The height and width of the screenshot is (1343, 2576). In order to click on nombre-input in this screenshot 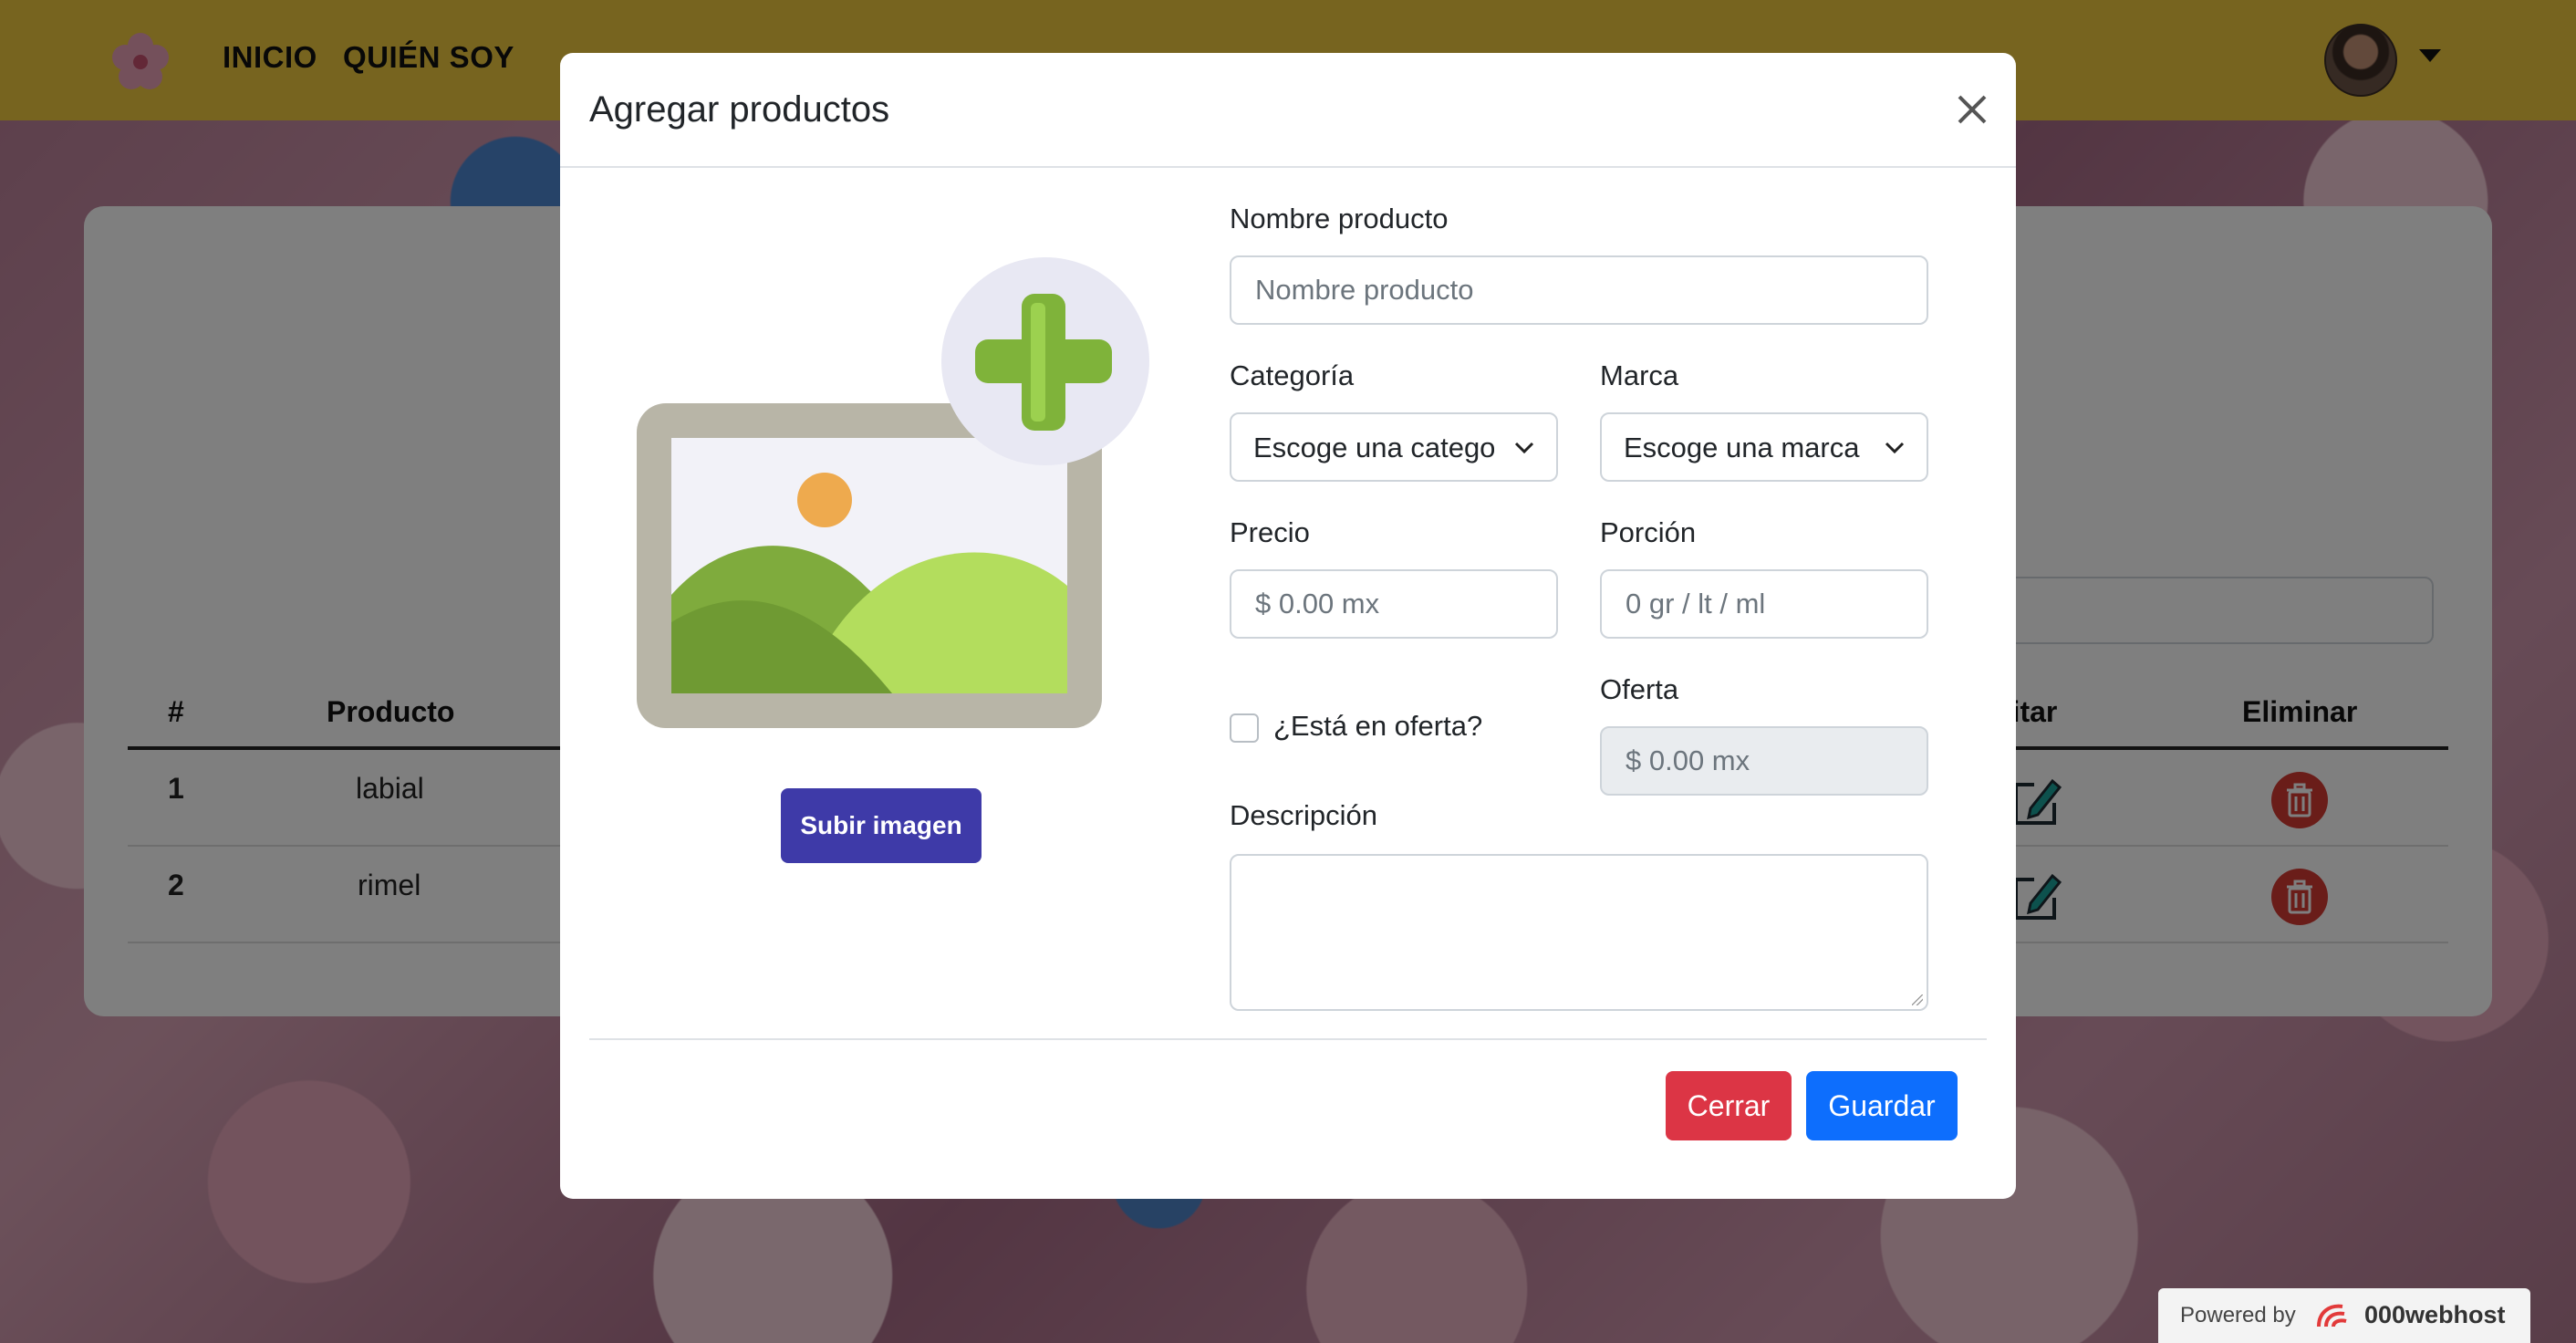, I will do `click(1579, 290)`.